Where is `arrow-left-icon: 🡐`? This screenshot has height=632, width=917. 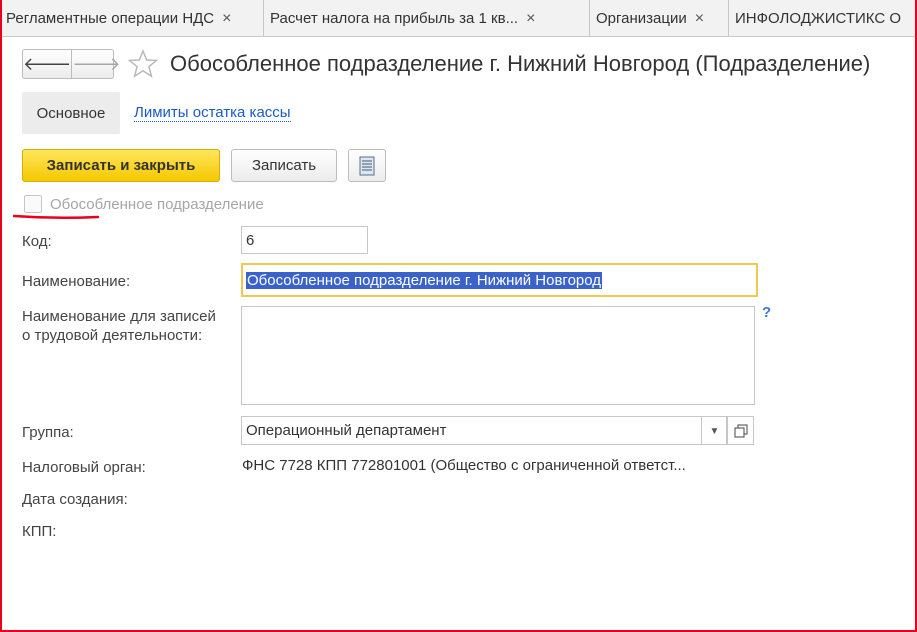
arrow-left-icon: 🡐 is located at coordinates (47, 63).